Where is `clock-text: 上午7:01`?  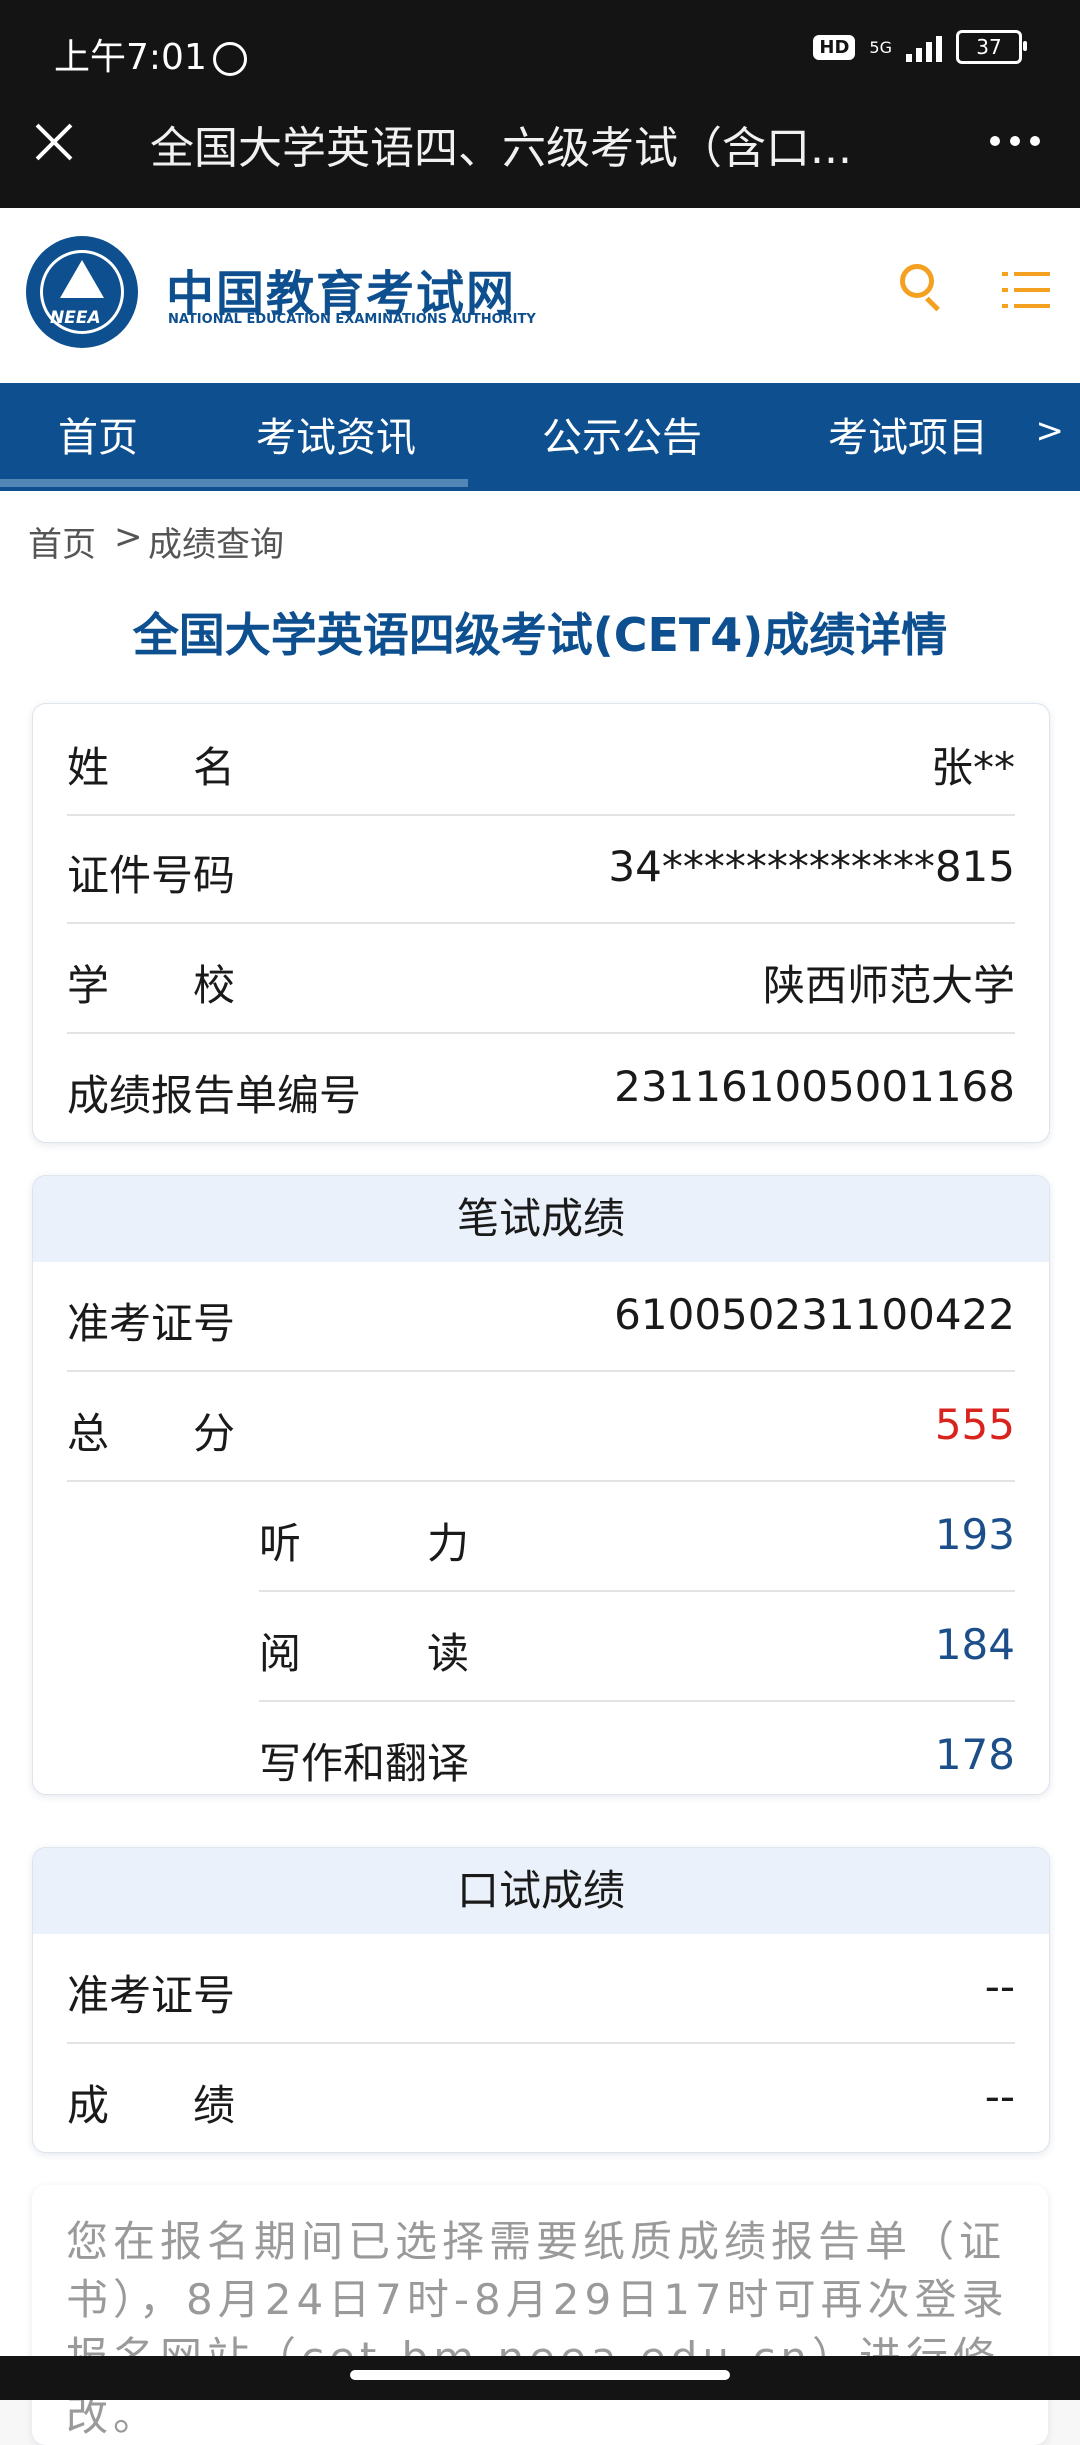
clock-text: 上午7:01 is located at coordinates (130, 57).